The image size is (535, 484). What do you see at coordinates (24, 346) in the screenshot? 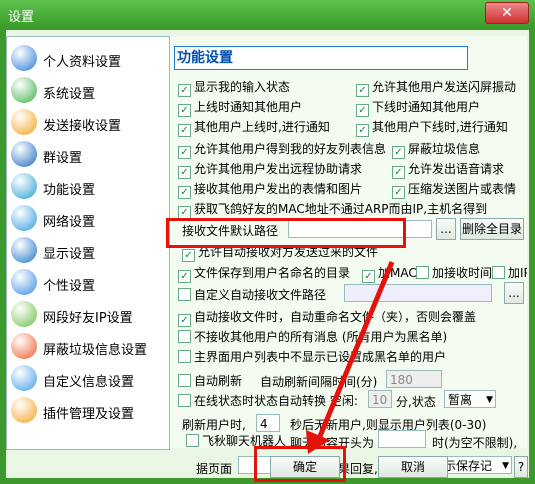
I see `block-icon` at bounding box center [24, 346].